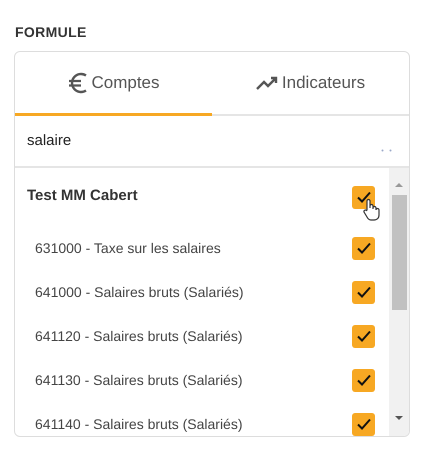 Image resolution: width=424 pixels, height=461 pixels. Describe the element at coordinates (387, 150) in the screenshot. I see `dots-icon` at that location.